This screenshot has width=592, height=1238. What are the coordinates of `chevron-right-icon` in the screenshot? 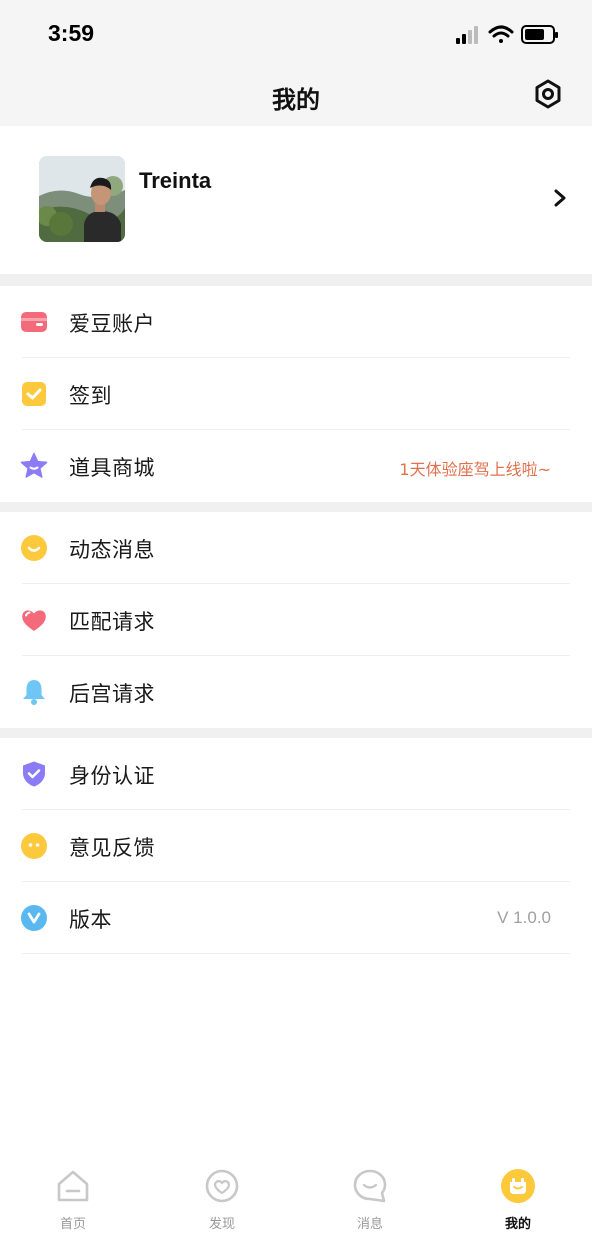 It's located at (560, 198).